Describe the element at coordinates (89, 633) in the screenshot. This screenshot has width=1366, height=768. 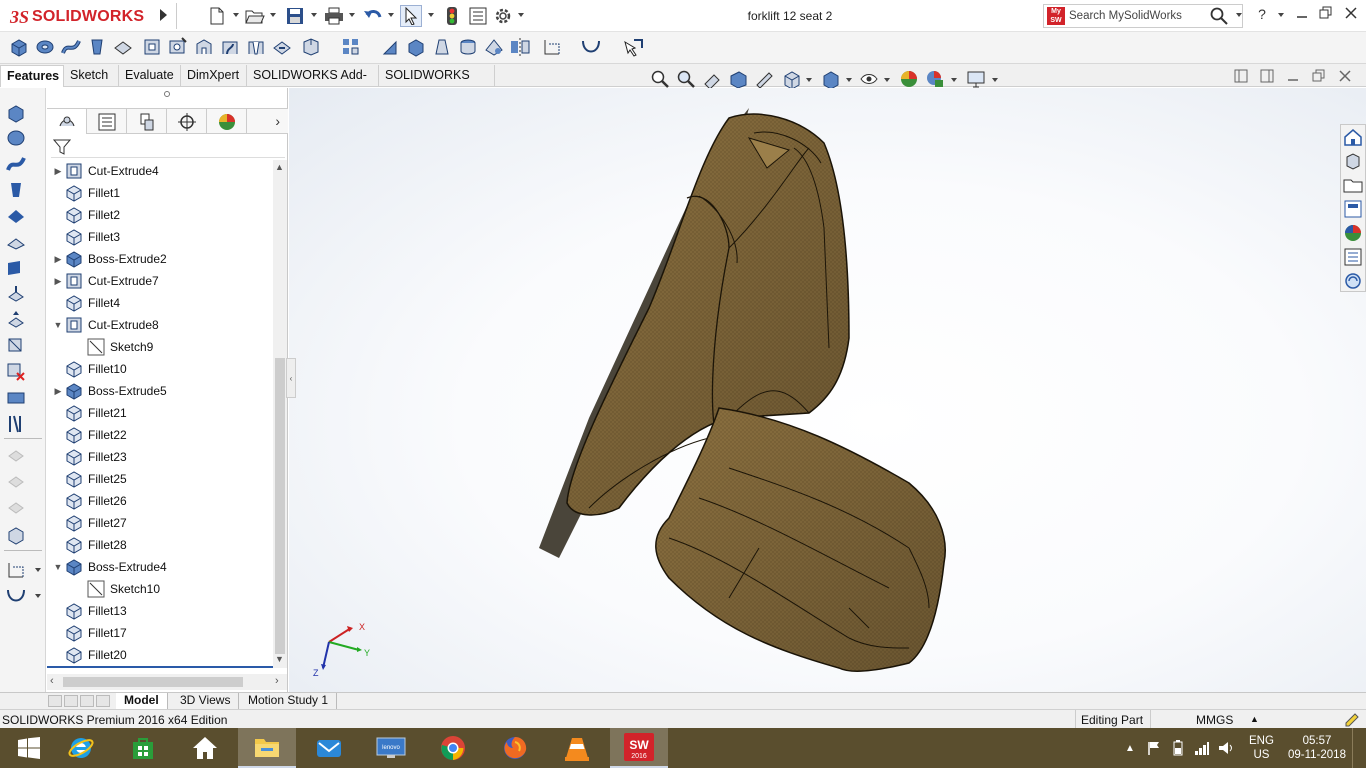
I see `tree-node: Fillet17` at that location.